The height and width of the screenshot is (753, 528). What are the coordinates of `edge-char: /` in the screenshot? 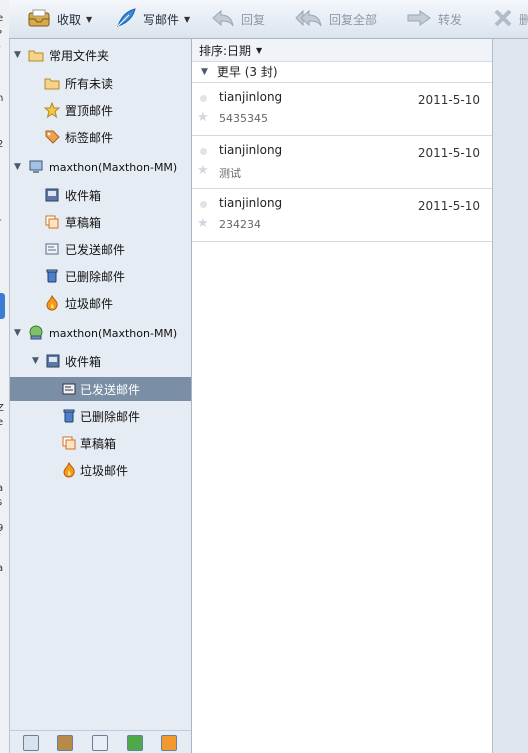 It's located at (3, 51).